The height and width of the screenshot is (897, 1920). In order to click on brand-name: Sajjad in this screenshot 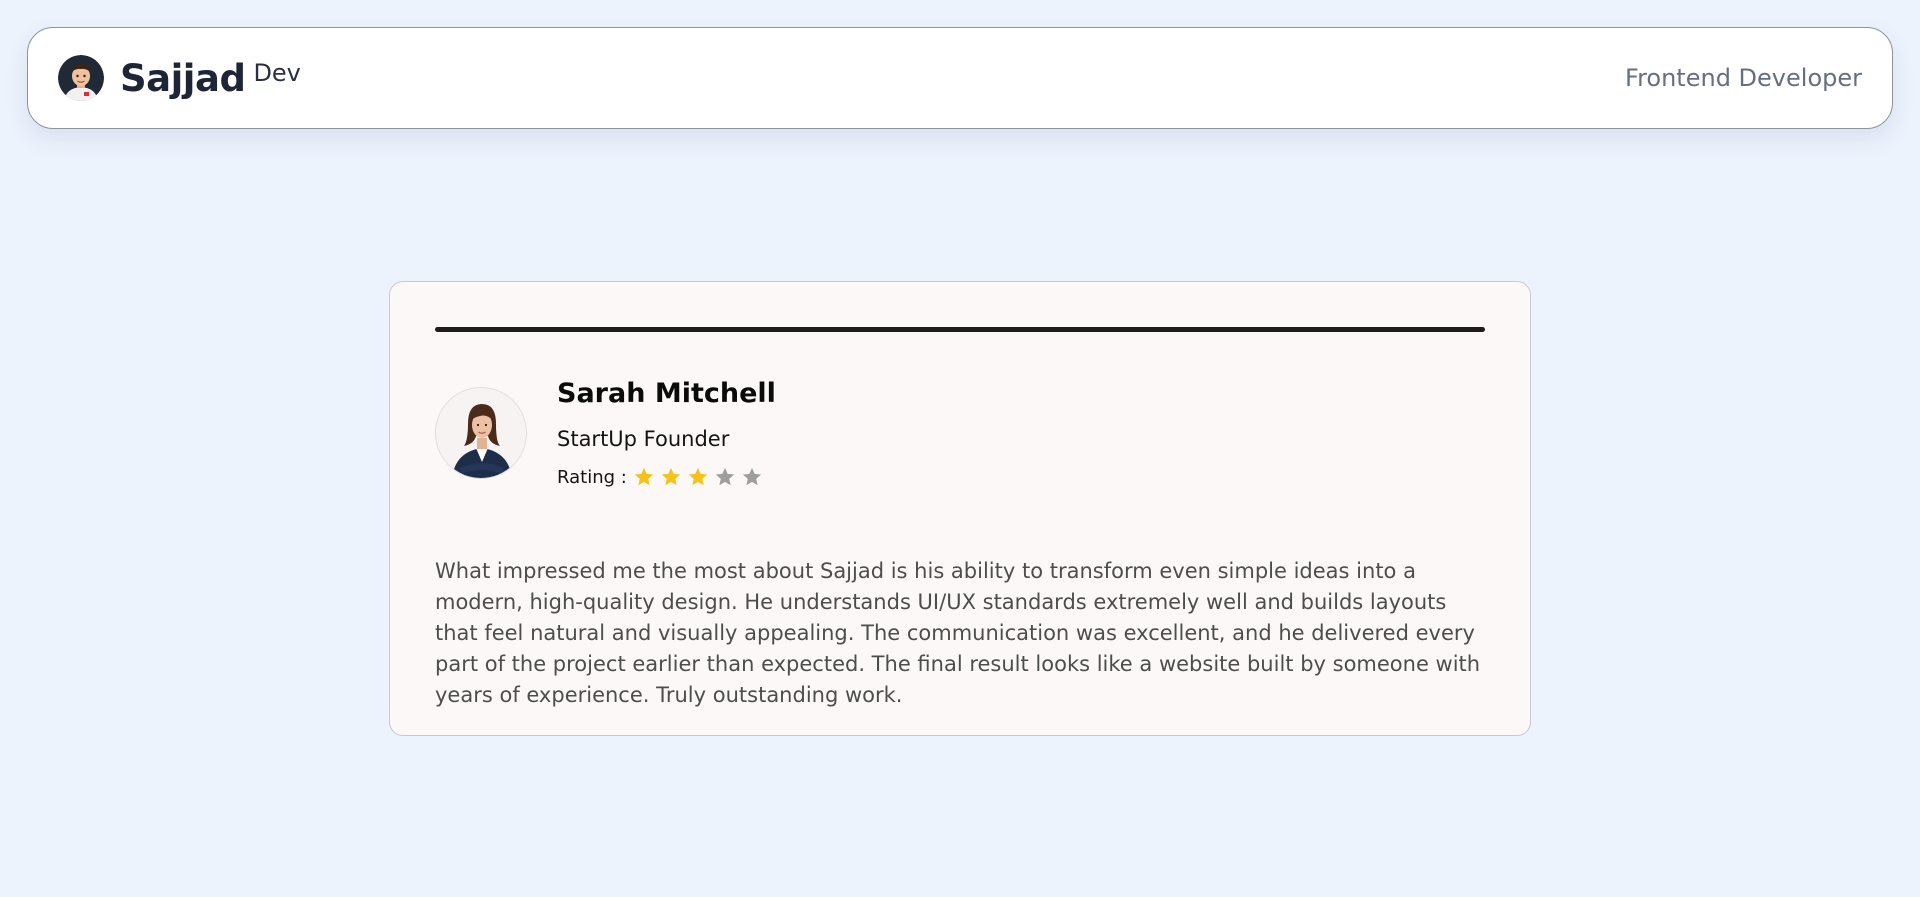, I will do `click(183, 78)`.